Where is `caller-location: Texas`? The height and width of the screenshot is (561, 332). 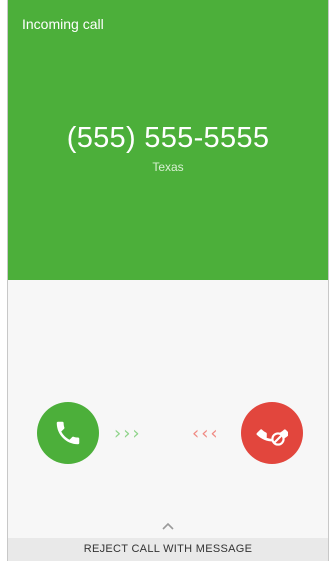
caller-location: Texas is located at coordinates (168, 167).